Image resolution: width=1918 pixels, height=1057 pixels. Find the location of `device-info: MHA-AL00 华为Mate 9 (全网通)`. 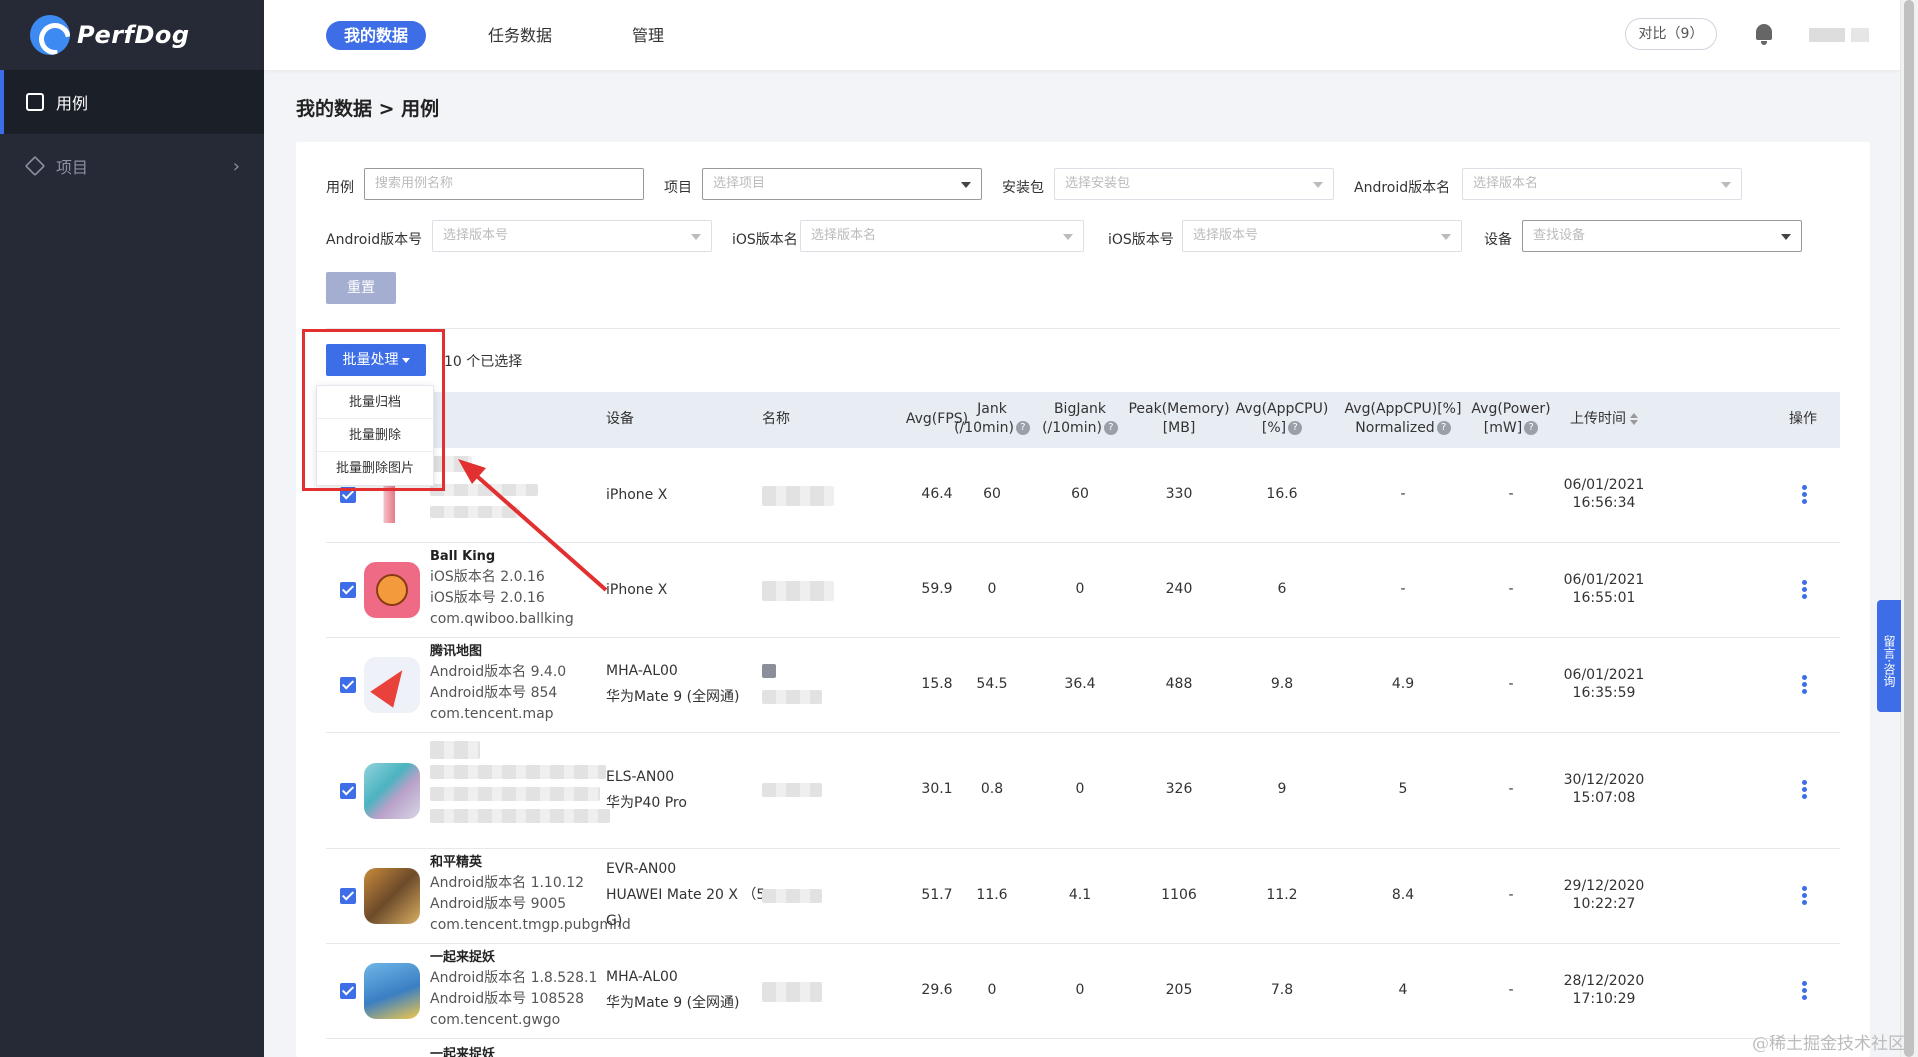

device-info: MHA-AL00 华为Mate 9 (全网通) is located at coordinates (673, 990).